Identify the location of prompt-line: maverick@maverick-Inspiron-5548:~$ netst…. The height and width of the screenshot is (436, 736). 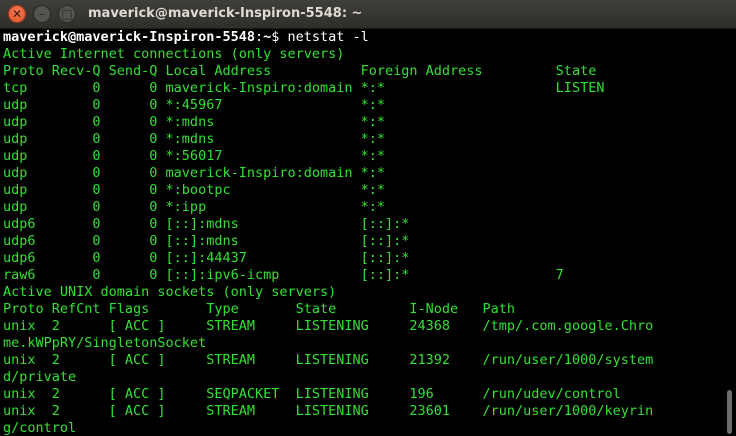
(361, 37).